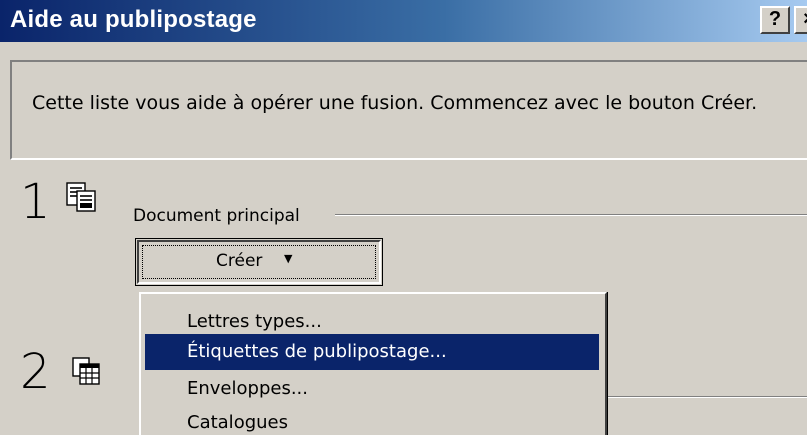 Image resolution: width=807 pixels, height=435 pixels. I want to click on help-button: ?, so click(775, 20).